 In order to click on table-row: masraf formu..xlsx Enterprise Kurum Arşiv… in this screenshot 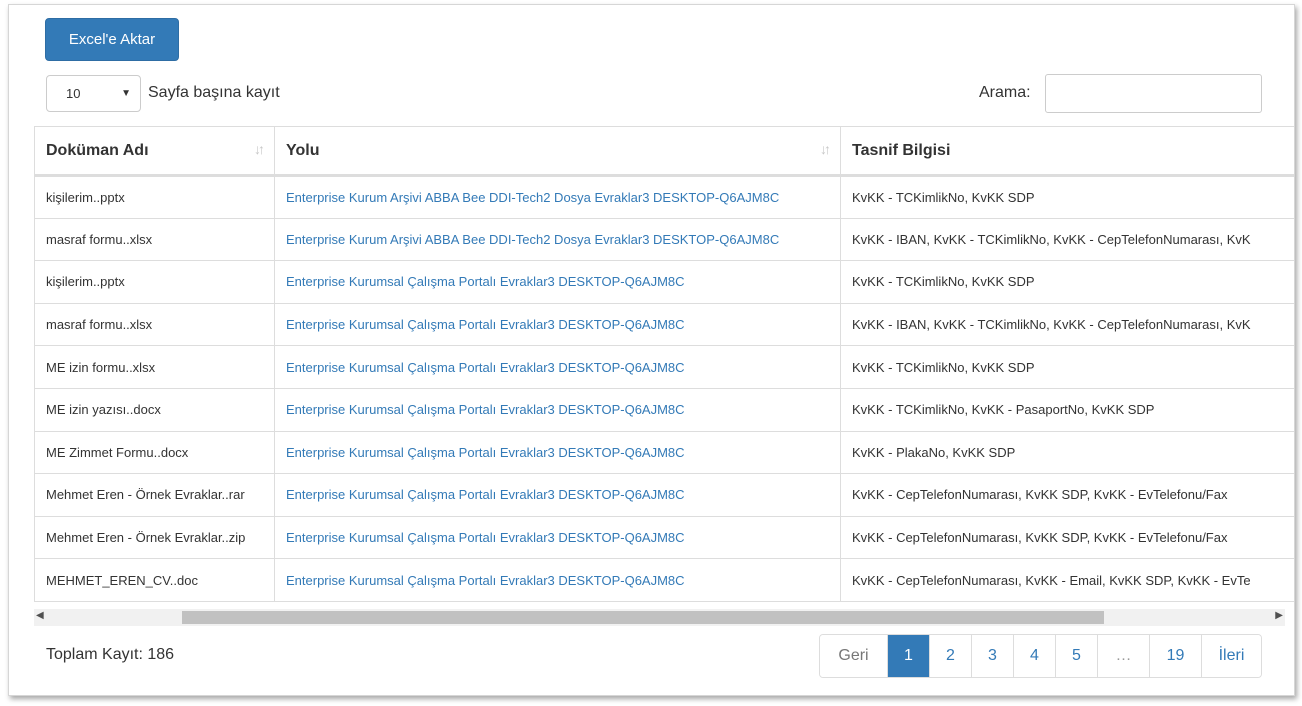, I will do `click(664, 239)`.